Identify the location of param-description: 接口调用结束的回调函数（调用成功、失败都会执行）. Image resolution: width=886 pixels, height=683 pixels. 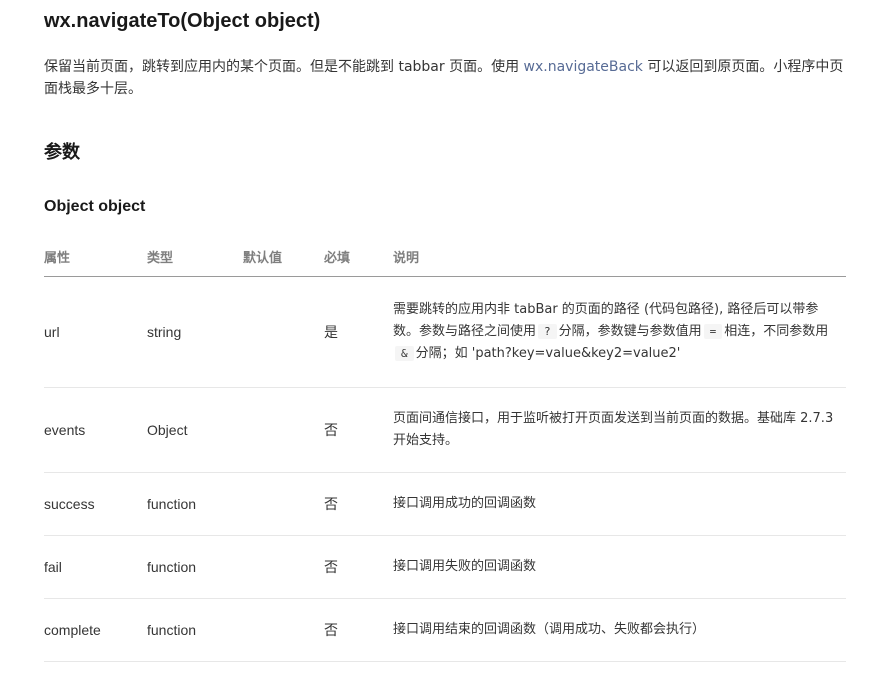
(619, 630).